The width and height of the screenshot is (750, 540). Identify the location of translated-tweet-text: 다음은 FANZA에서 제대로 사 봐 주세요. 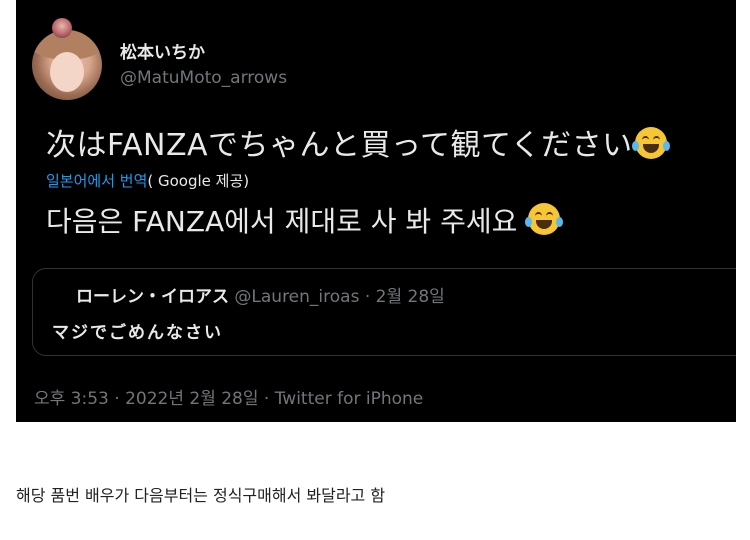
(305, 220).